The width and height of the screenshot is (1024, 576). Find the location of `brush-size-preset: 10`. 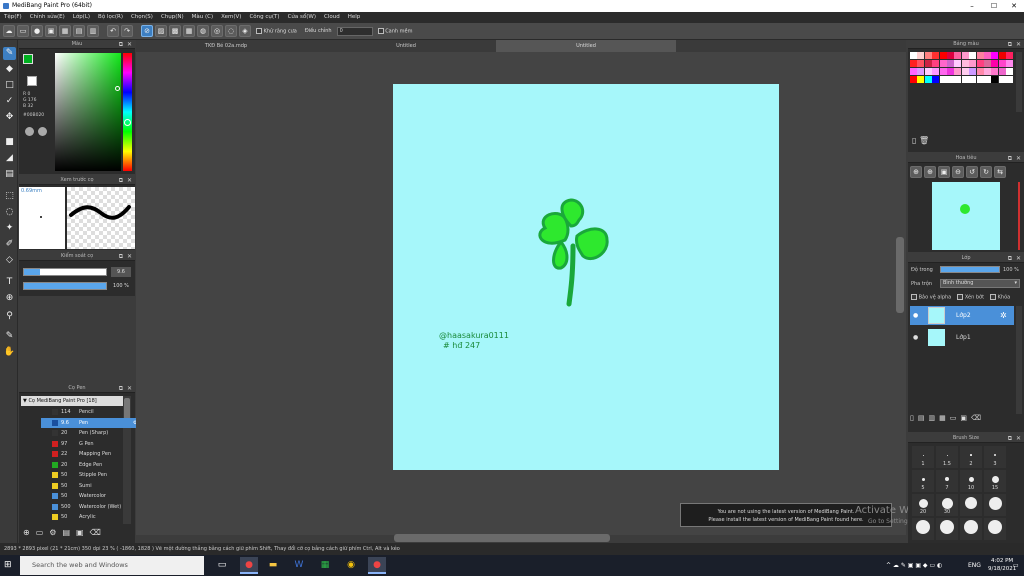

brush-size-preset: 10 is located at coordinates (971, 481).